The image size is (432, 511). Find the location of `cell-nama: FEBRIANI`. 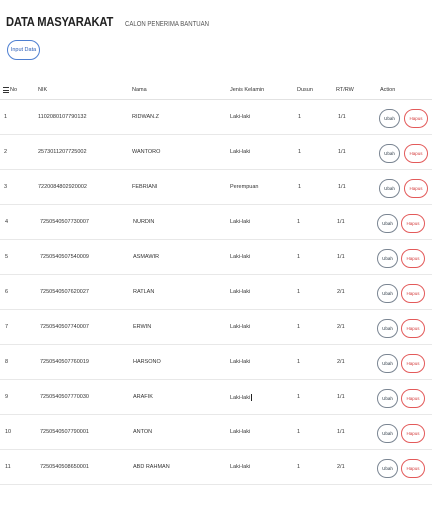

cell-nama: FEBRIANI is located at coordinates (145, 187).